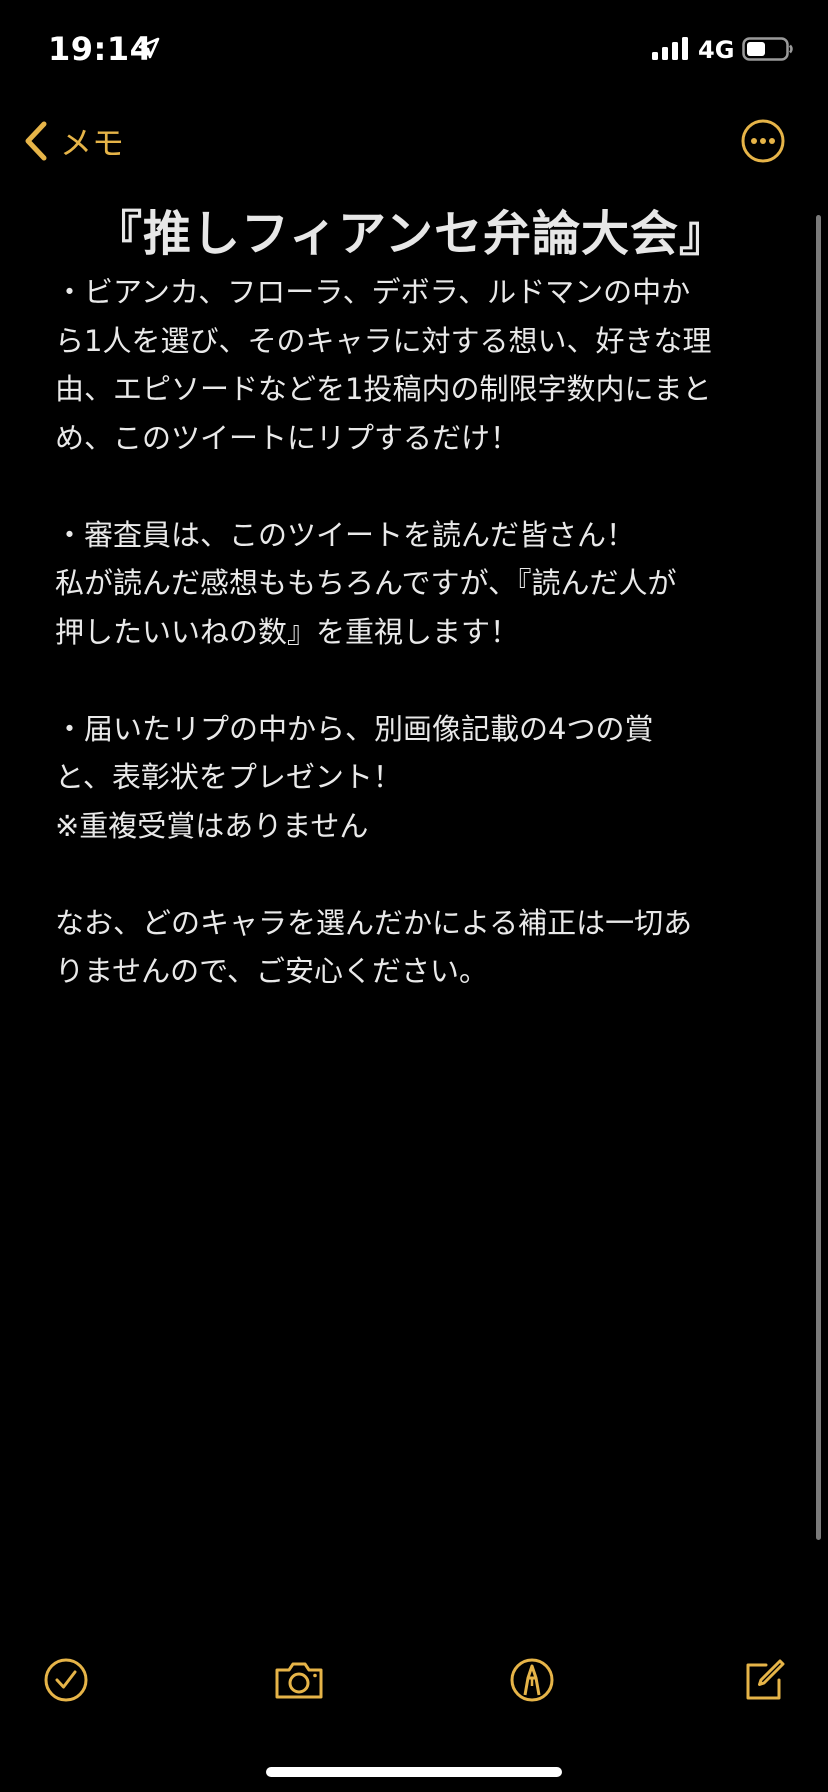  What do you see at coordinates (66, 1680) in the screenshot?
I see `checklist-icon` at bounding box center [66, 1680].